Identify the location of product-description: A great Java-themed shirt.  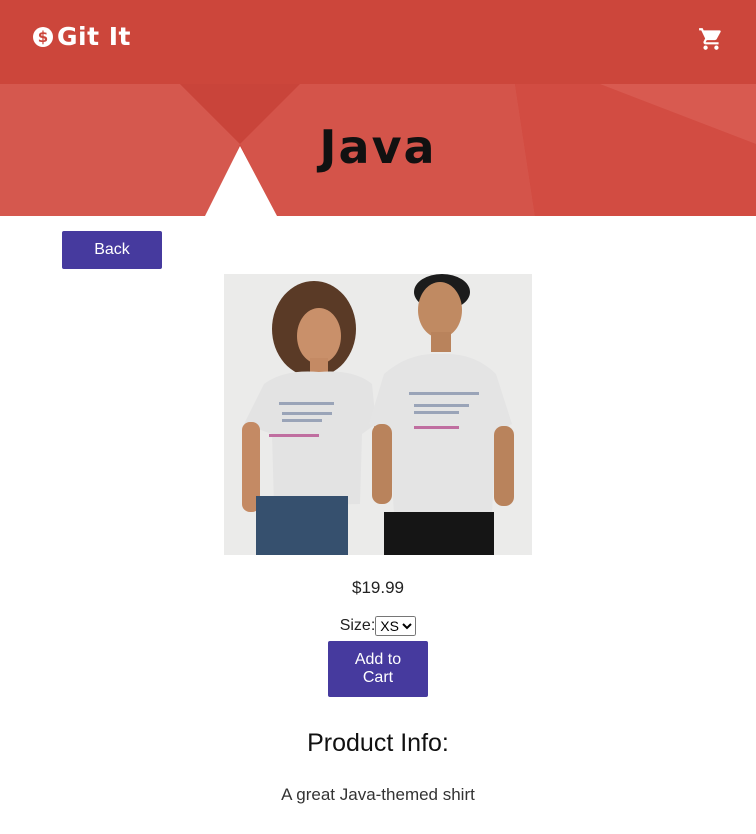
(378, 794).